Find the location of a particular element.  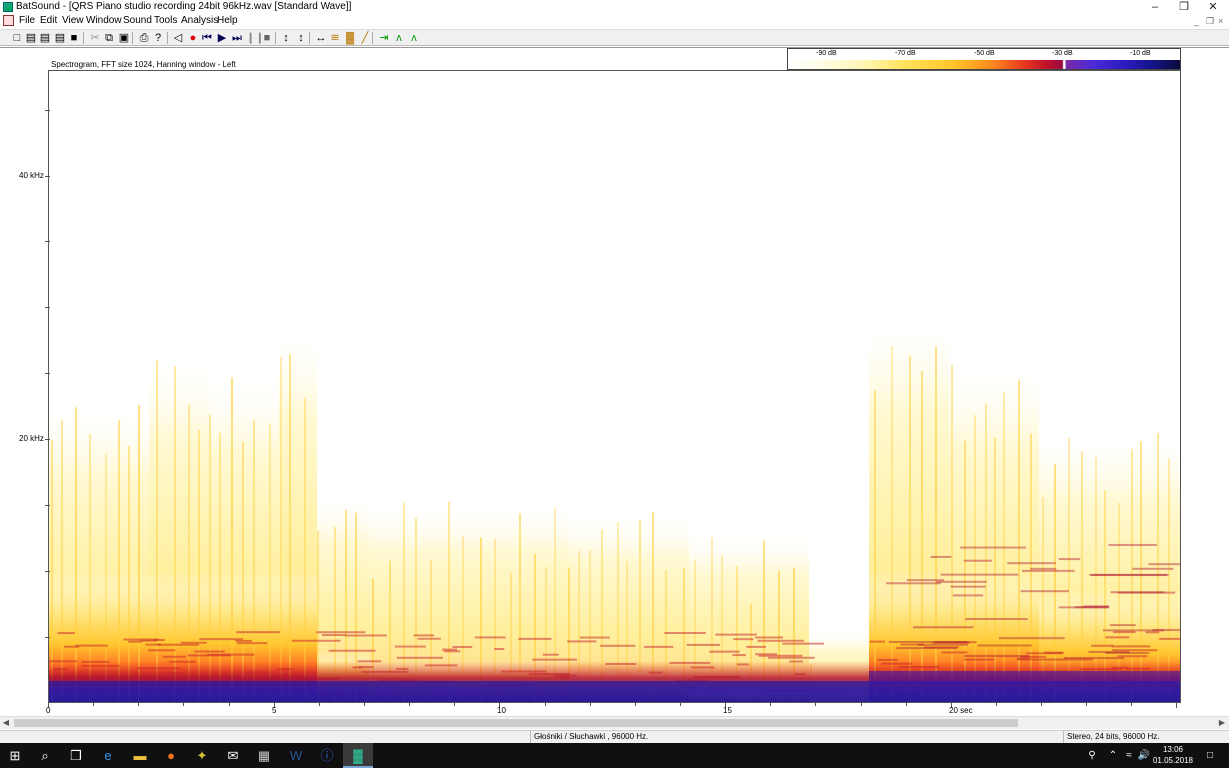

scroll-left-arrow-icon: ◀ is located at coordinates (6, 723).